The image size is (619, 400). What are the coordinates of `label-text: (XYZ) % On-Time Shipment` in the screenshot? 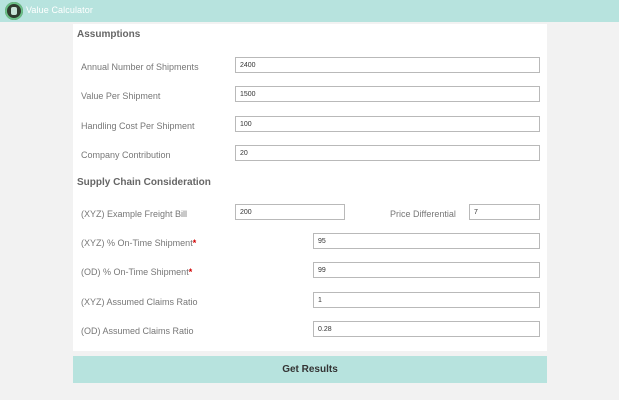 It's located at (137, 243).